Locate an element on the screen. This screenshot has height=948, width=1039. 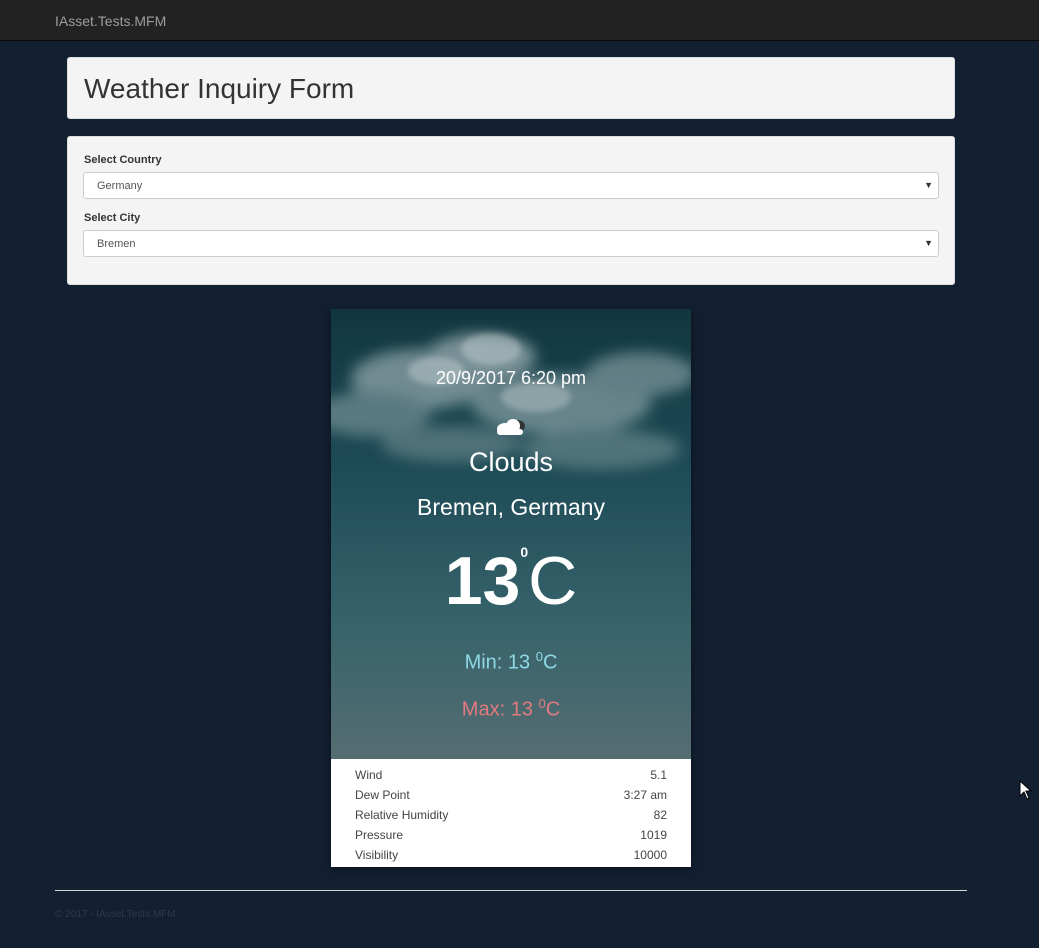
min-temperature: Min: 13 0C is located at coordinates (511, 662).